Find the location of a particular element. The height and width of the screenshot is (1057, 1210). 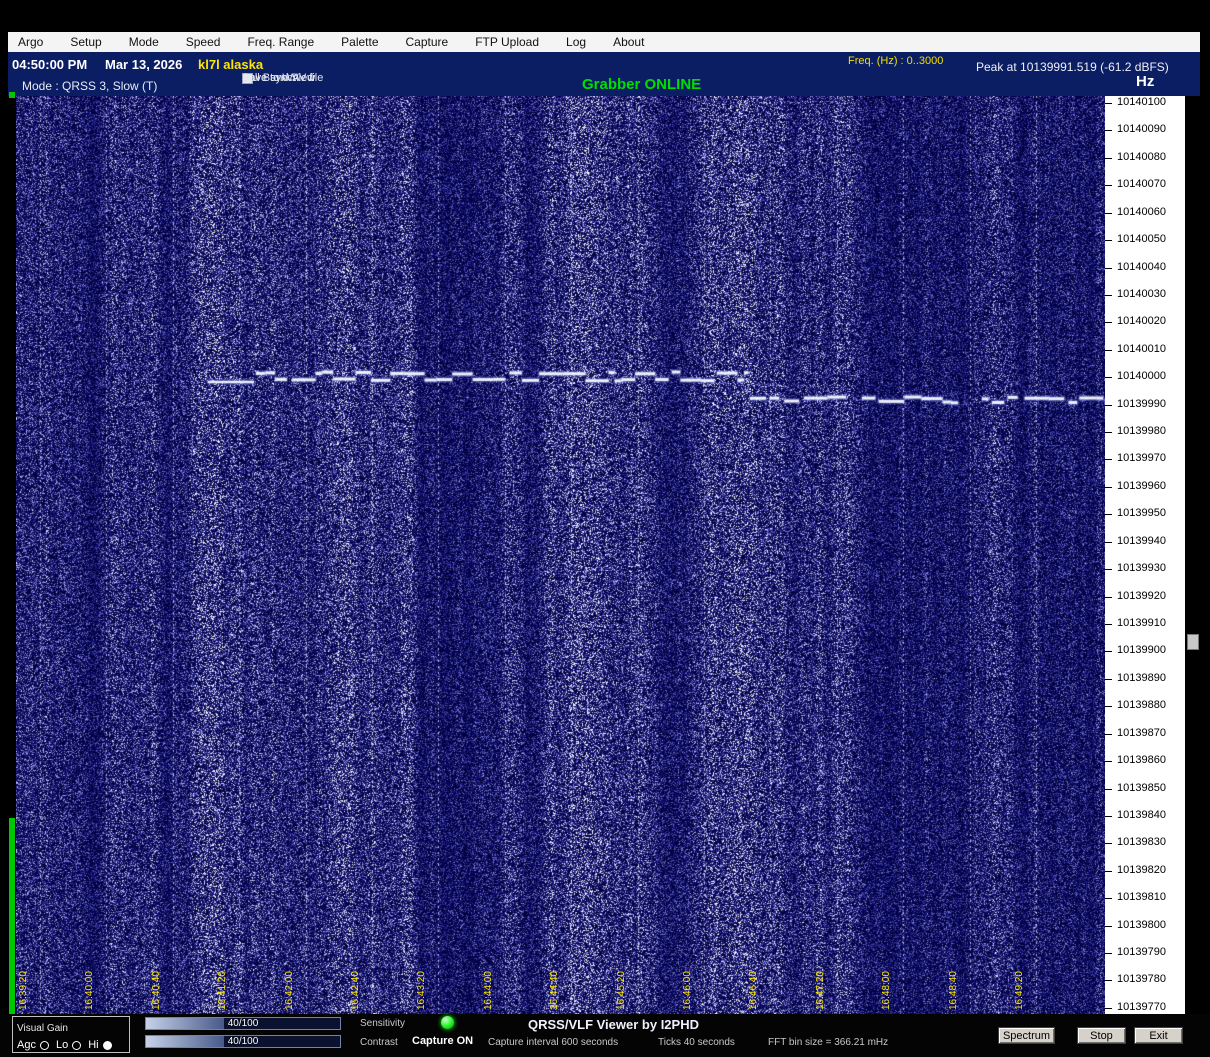

hi-radio is located at coordinates (107, 1045).